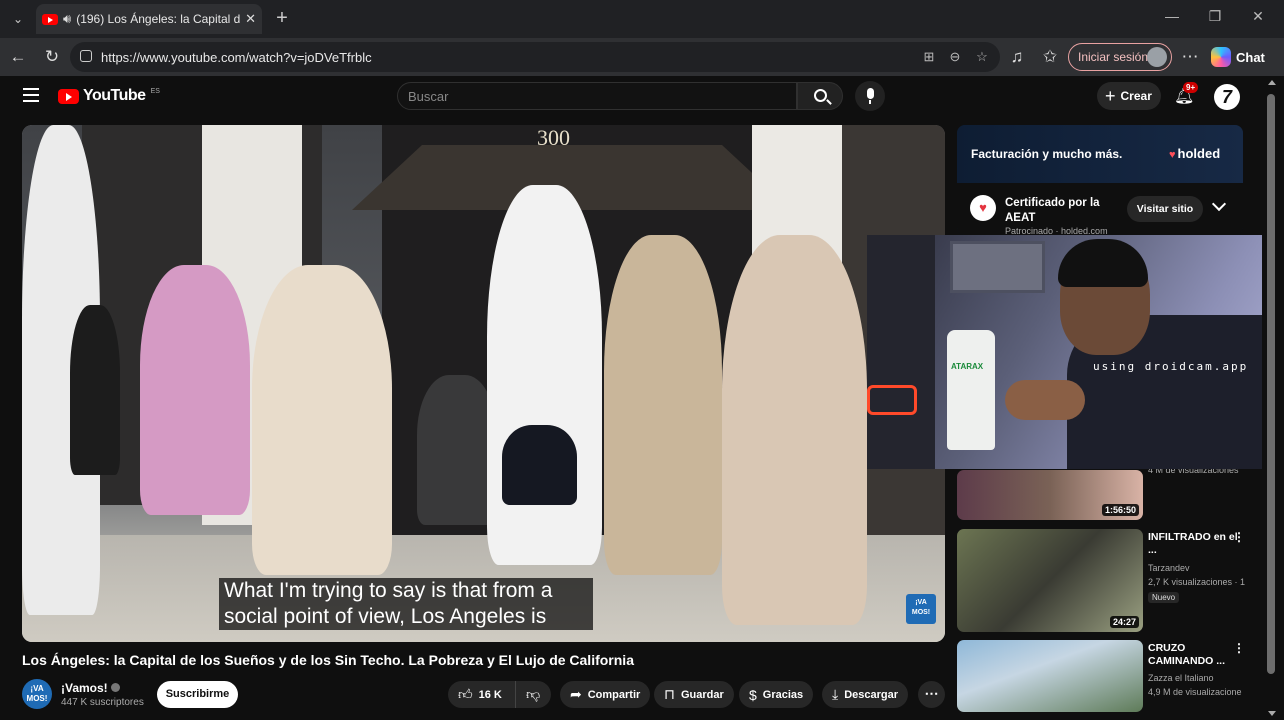  What do you see at coordinates (1047, 154) in the screenshot?
I see `ad-banner-text: Facturación y mucho más.` at bounding box center [1047, 154].